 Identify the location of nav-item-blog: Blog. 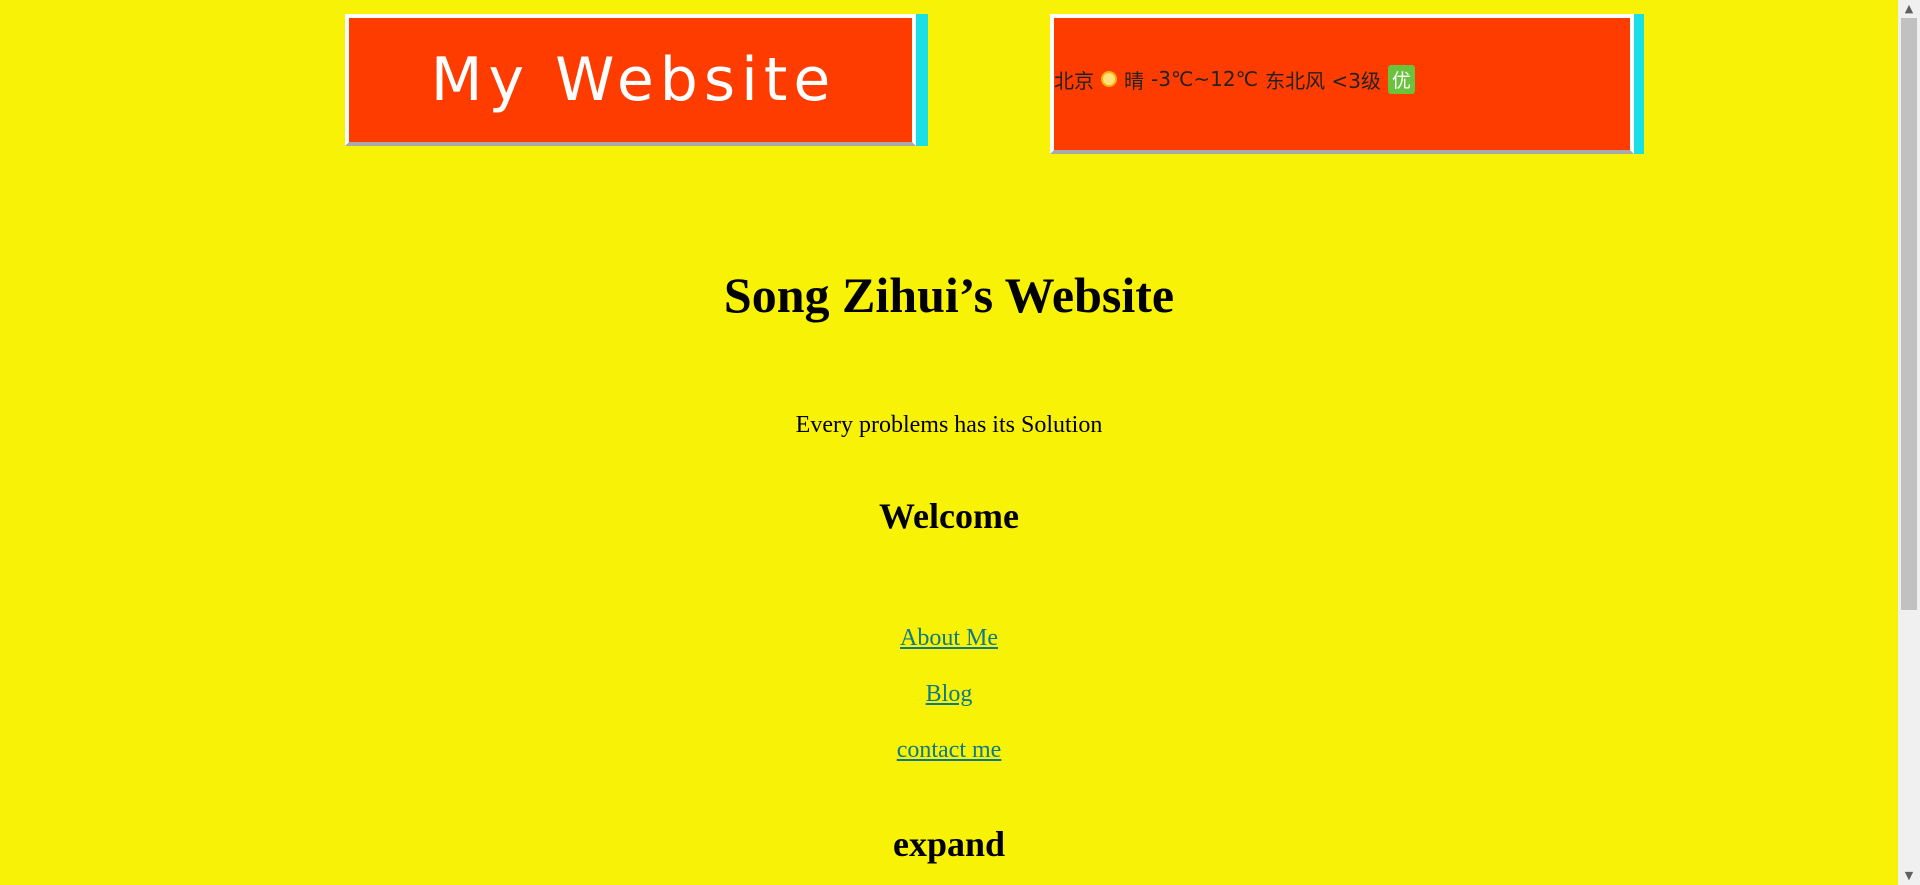
(949, 694).